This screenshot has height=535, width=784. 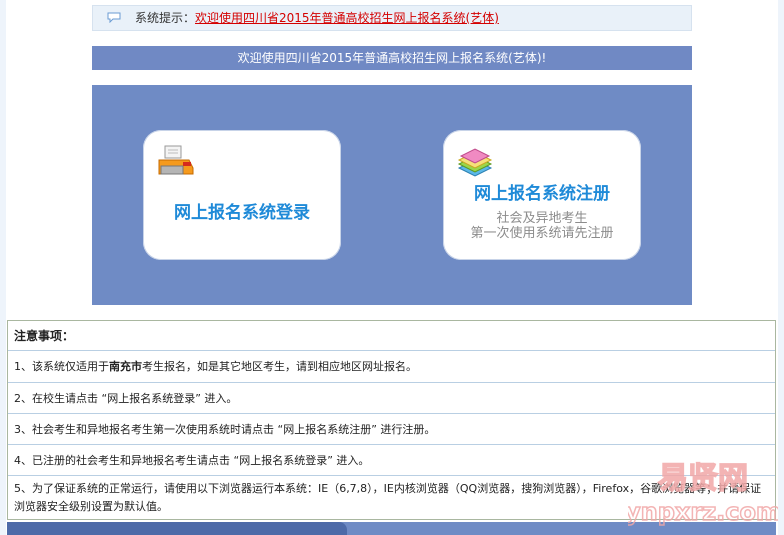 I want to click on note-item-1: 1、该系统仅适用于南充市考生报名，如是其它地区考生，请到相应地区网址报名。, so click(x=391, y=367).